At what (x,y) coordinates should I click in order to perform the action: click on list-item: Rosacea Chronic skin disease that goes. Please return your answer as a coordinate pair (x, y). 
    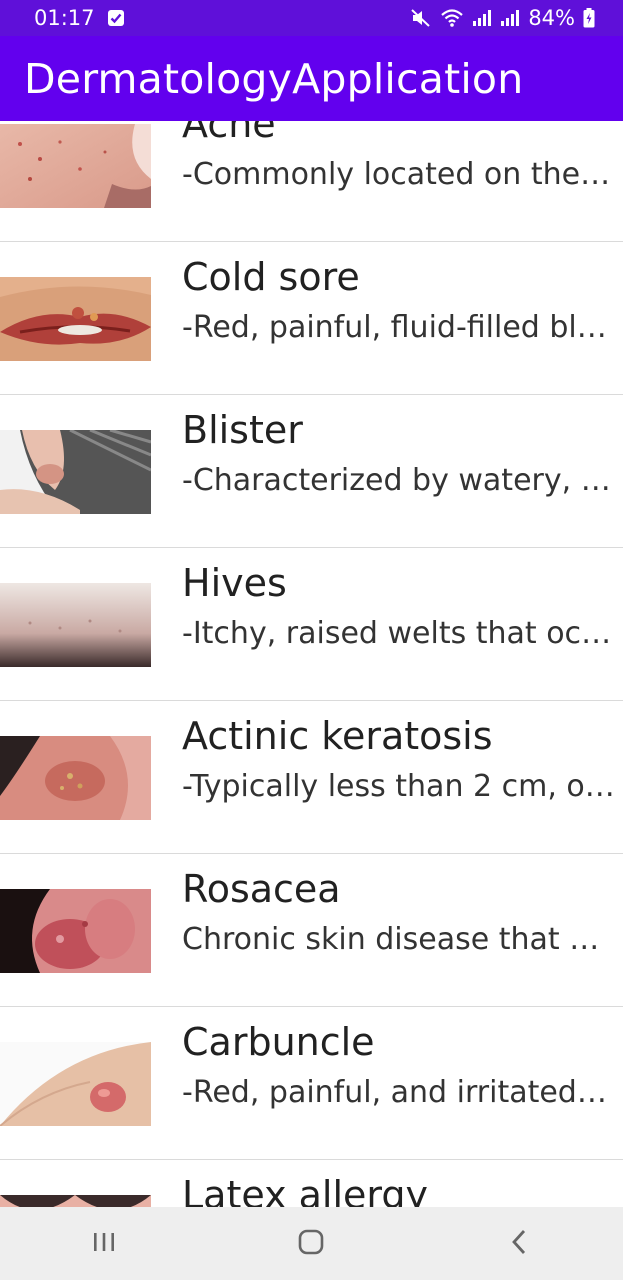
    Looking at the image, I should click on (311, 930).